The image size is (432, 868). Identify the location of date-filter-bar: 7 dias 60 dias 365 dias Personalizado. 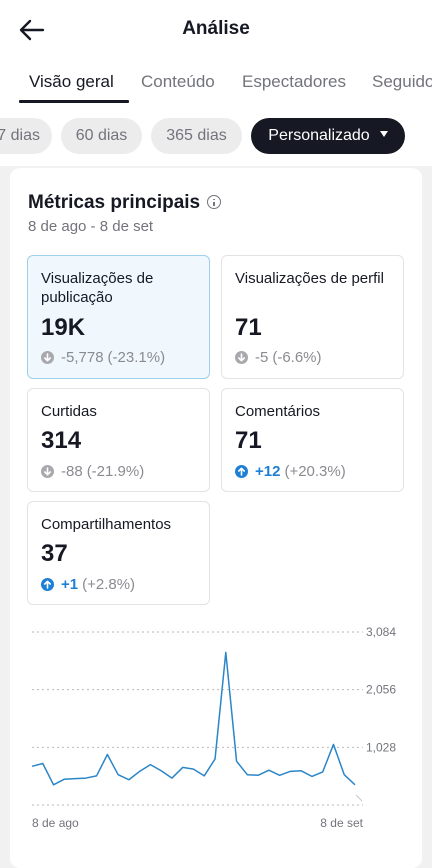
(216, 135).